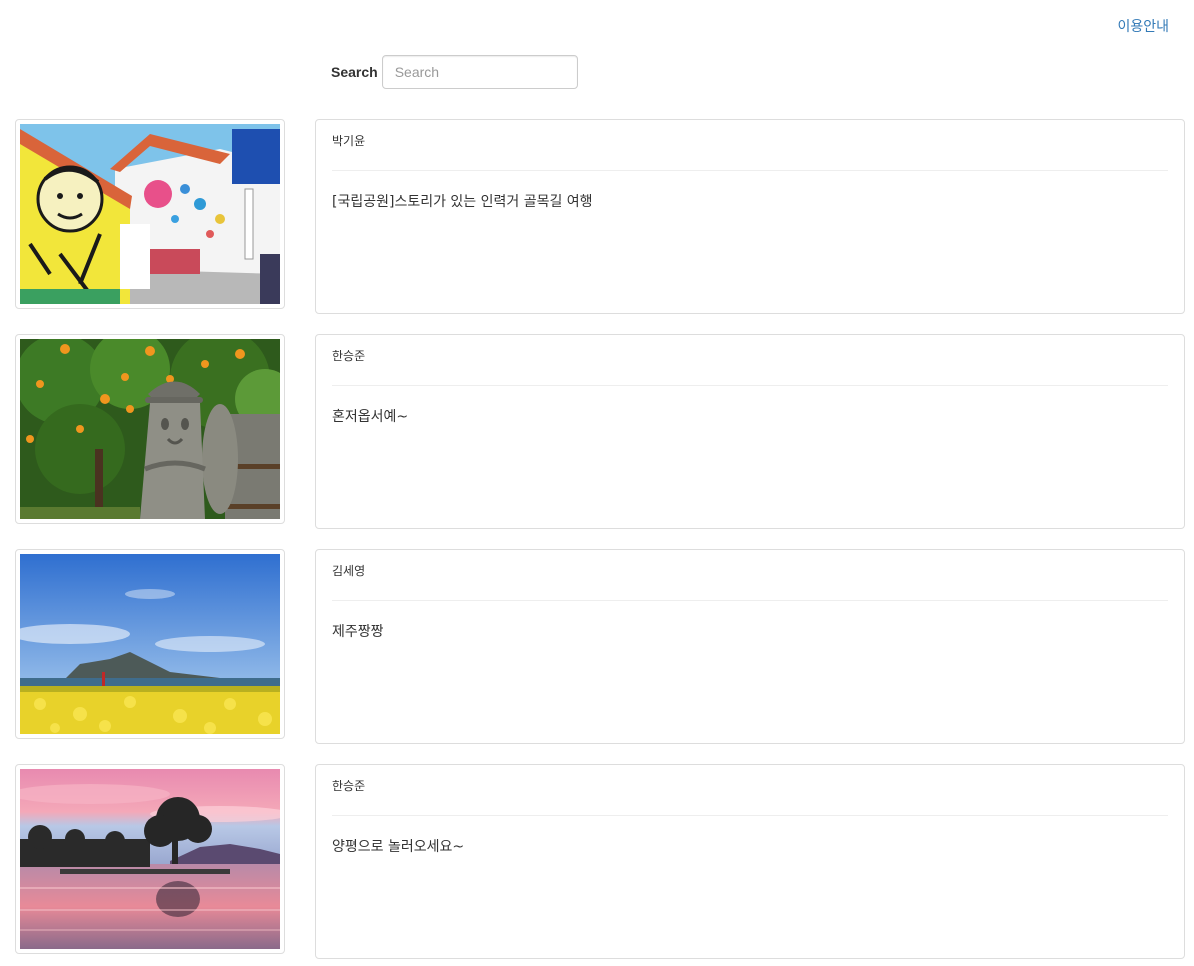  What do you see at coordinates (750, 575) in the screenshot?
I see `post-author: 김세영` at bounding box center [750, 575].